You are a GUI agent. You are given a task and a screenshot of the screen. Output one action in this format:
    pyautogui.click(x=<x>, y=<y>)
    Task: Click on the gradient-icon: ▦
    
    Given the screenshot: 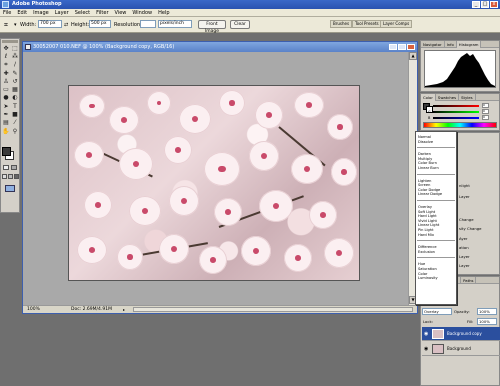 What is the action you would take?
    pyautogui.click(x=15, y=89)
    